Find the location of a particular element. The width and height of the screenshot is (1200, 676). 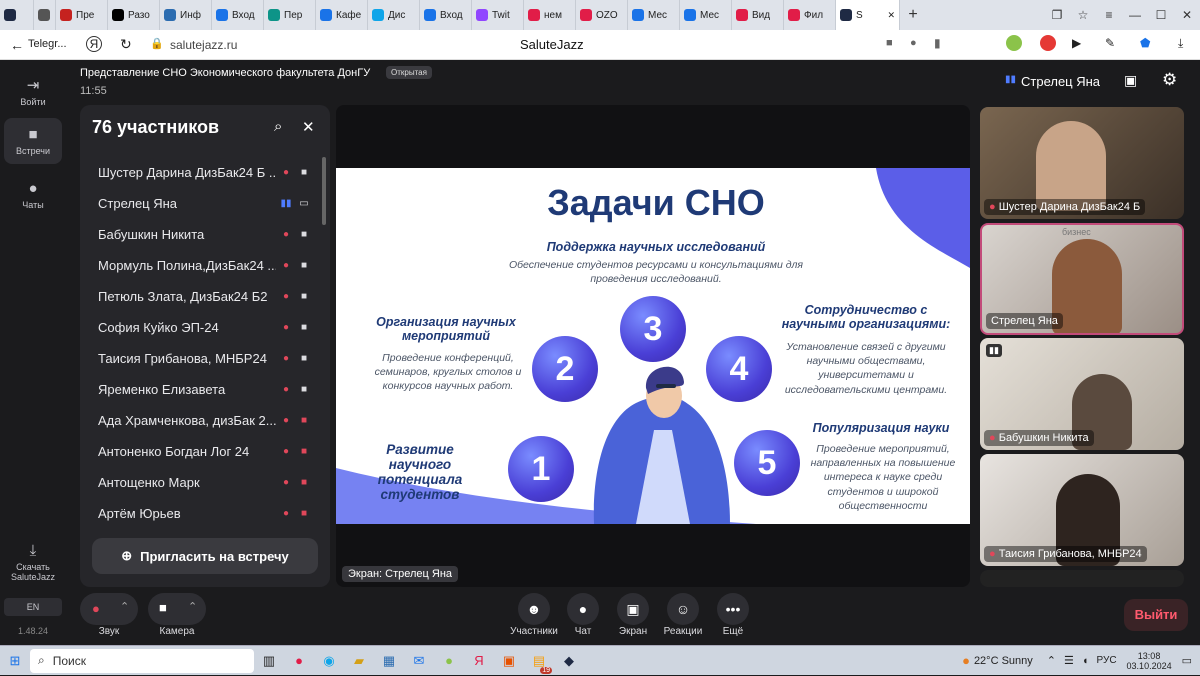

browser-tab: Кафе is located at coordinates (342, 15).